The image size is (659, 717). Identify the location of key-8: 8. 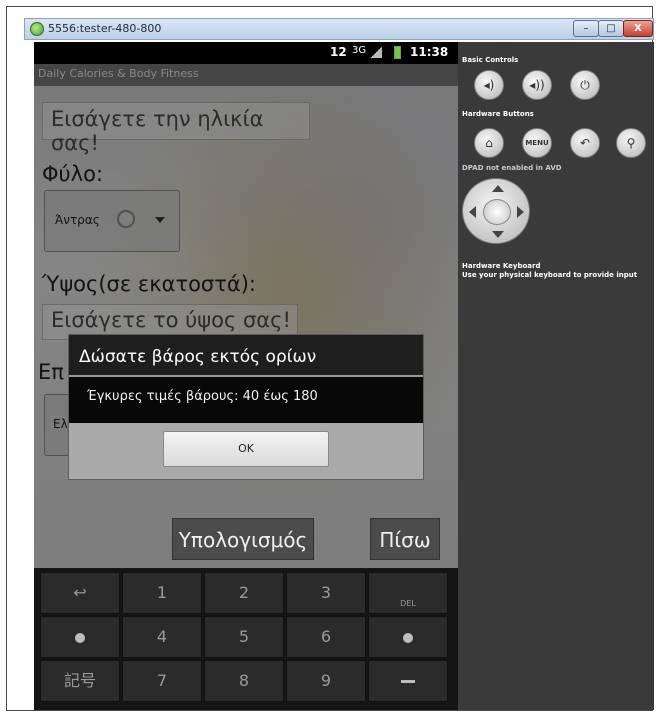
(244, 681).